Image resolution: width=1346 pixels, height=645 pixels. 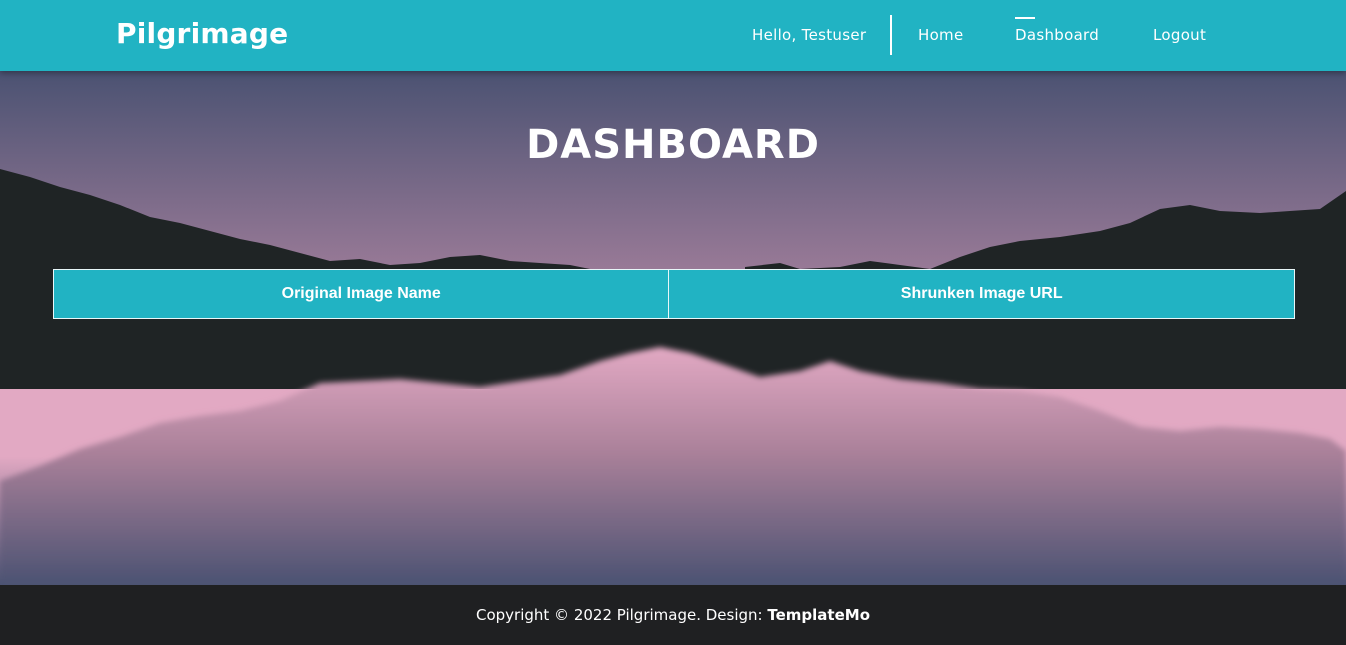 I want to click on active-nav-indicator, so click(x=1025, y=18).